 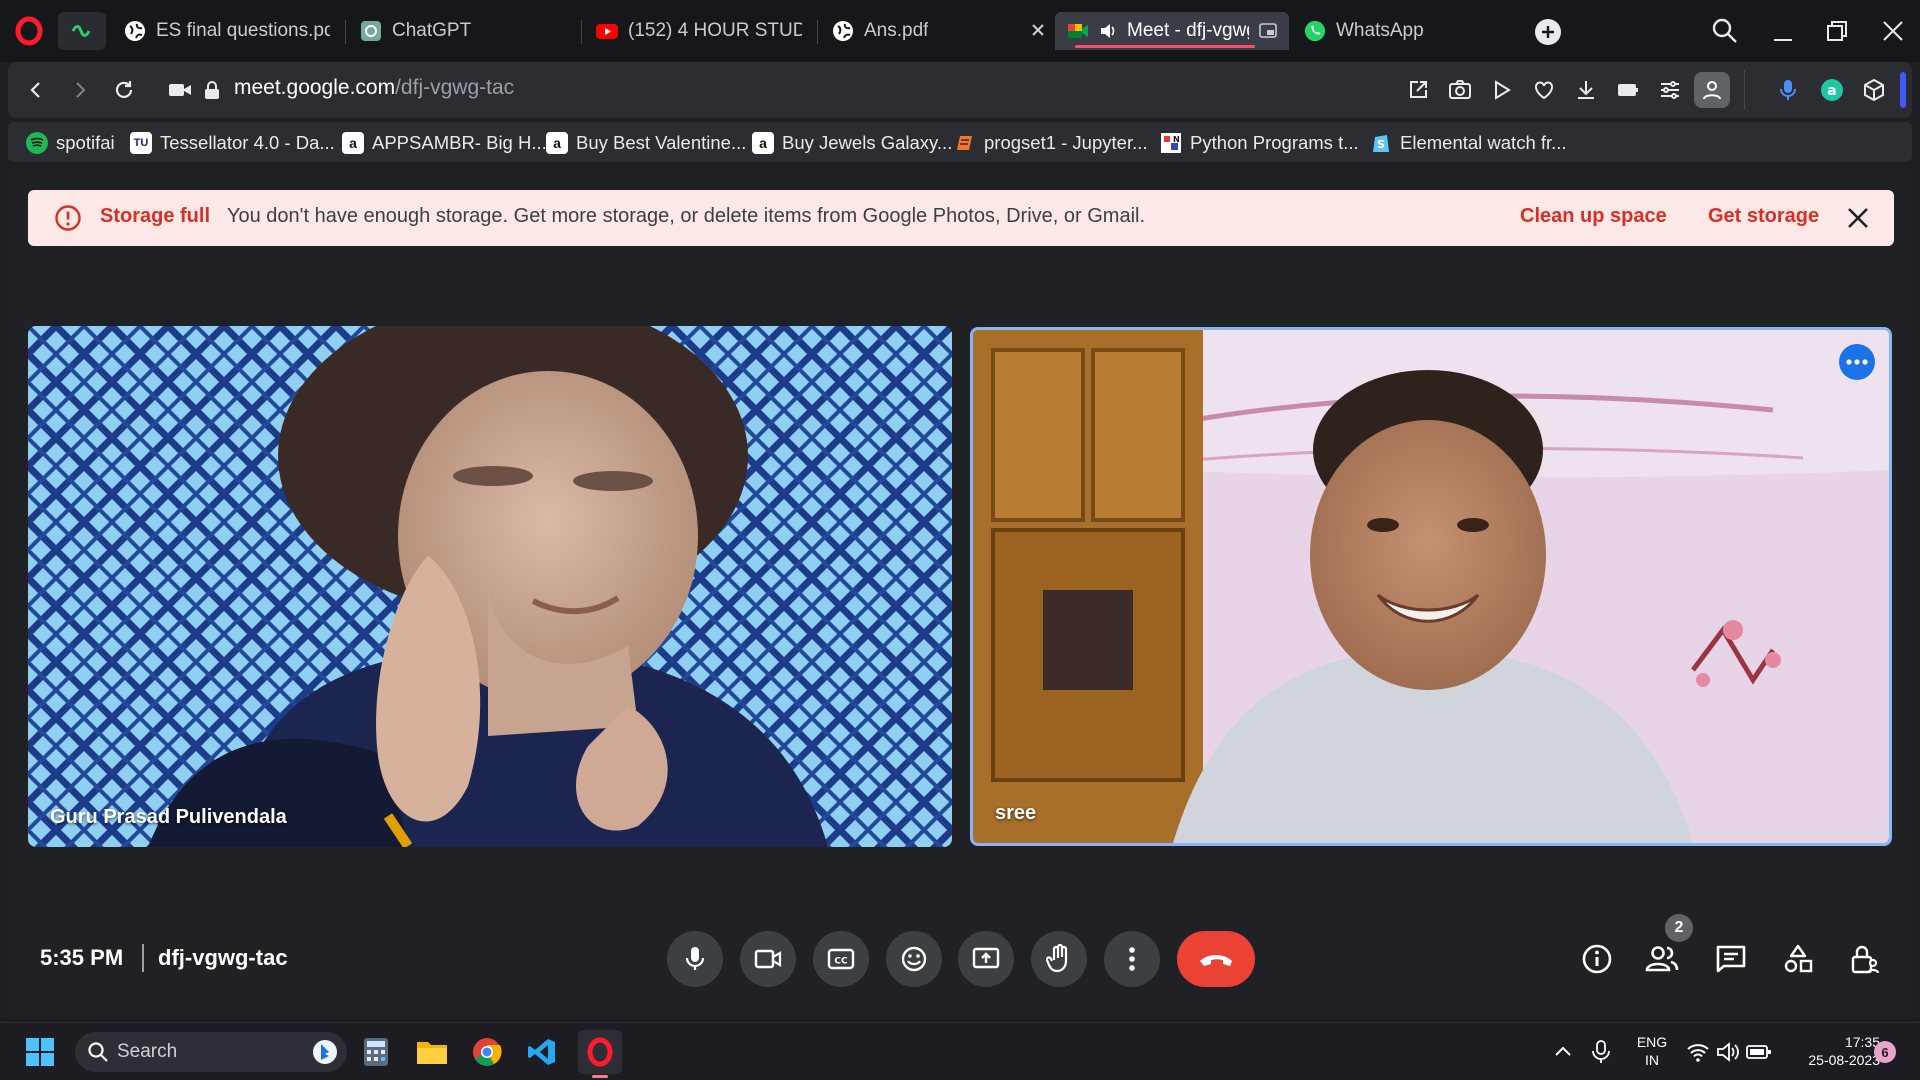 What do you see at coordinates (1601, 1052) in the screenshot?
I see `microphone-in-use-icon` at bounding box center [1601, 1052].